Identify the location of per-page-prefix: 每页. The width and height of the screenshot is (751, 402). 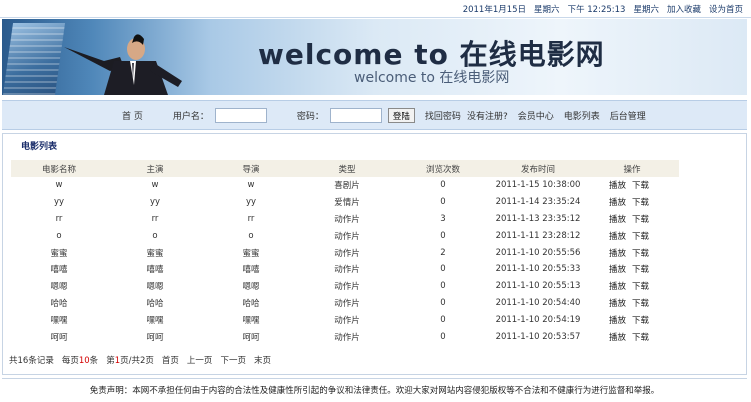
(70, 361).